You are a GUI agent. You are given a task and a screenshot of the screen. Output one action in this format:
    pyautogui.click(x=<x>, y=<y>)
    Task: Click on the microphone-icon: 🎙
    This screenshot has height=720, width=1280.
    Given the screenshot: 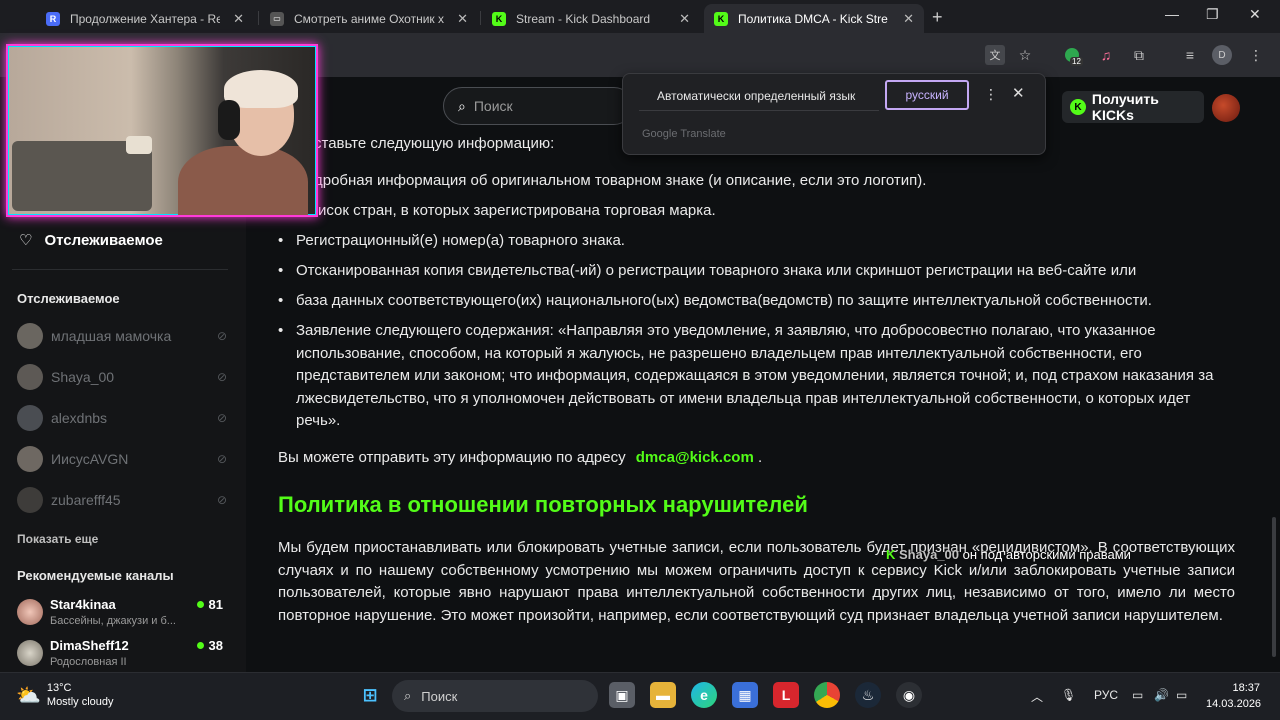 What is the action you would take?
    pyautogui.click(x=1068, y=695)
    